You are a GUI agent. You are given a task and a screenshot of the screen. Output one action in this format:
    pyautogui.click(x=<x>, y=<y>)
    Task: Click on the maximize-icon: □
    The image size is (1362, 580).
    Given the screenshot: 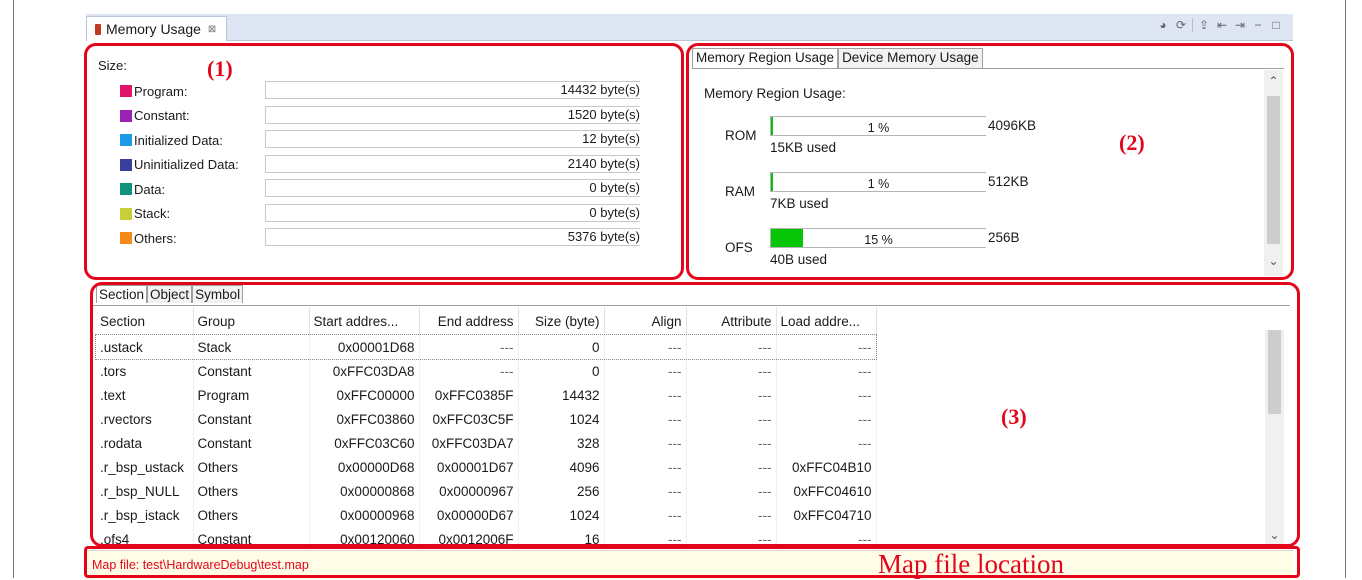 What is the action you would take?
    pyautogui.click(x=1276, y=25)
    